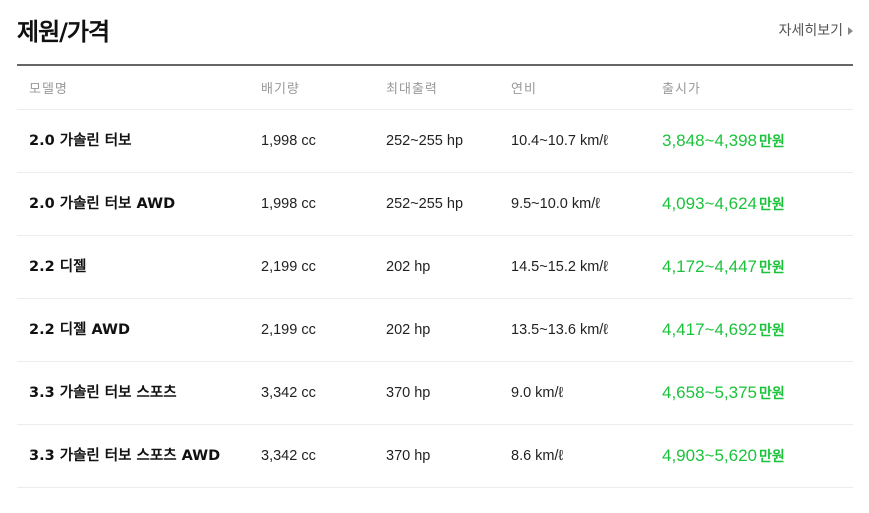 Image resolution: width=869 pixels, height=513 pixels. I want to click on price-cell: 4,658~5,375 만원, so click(751, 393).